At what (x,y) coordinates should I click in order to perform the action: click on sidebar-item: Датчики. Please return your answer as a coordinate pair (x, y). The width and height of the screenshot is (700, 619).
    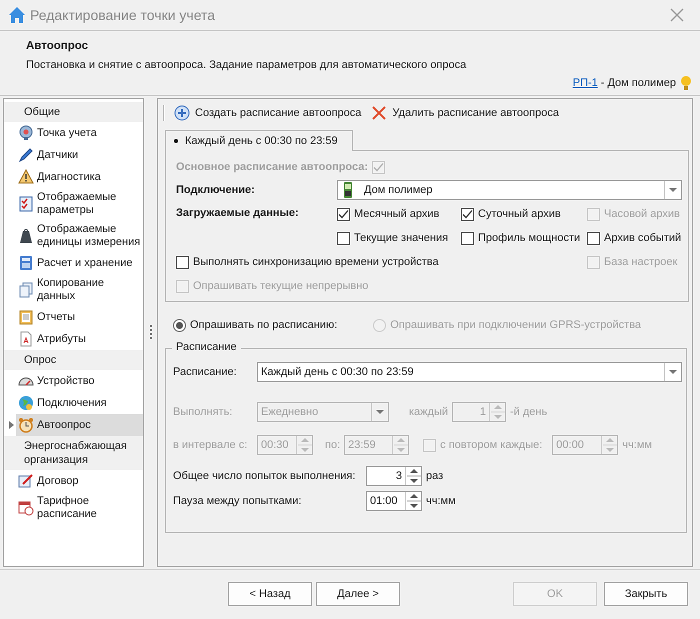
    Looking at the image, I should click on (74, 155).